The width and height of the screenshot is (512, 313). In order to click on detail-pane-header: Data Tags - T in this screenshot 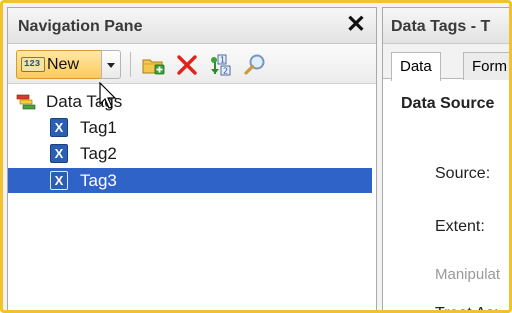, I will do `click(446, 26)`.